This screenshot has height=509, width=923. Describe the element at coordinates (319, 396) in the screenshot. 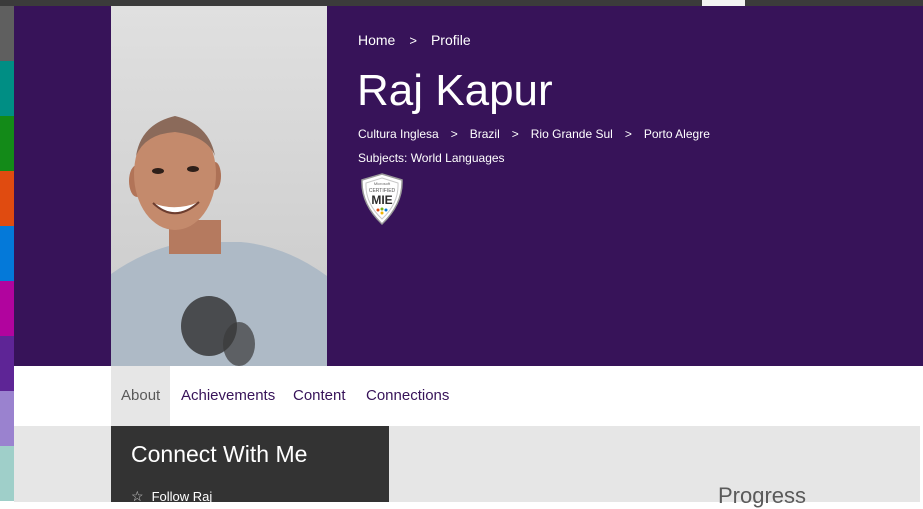

I see `tab-content: Content` at that location.